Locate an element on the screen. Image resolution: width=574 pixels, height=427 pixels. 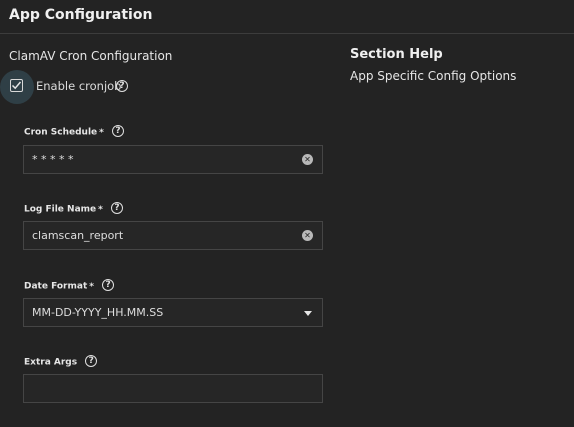
enable-cronjob-label: Enable cronjob is located at coordinates (79, 86).